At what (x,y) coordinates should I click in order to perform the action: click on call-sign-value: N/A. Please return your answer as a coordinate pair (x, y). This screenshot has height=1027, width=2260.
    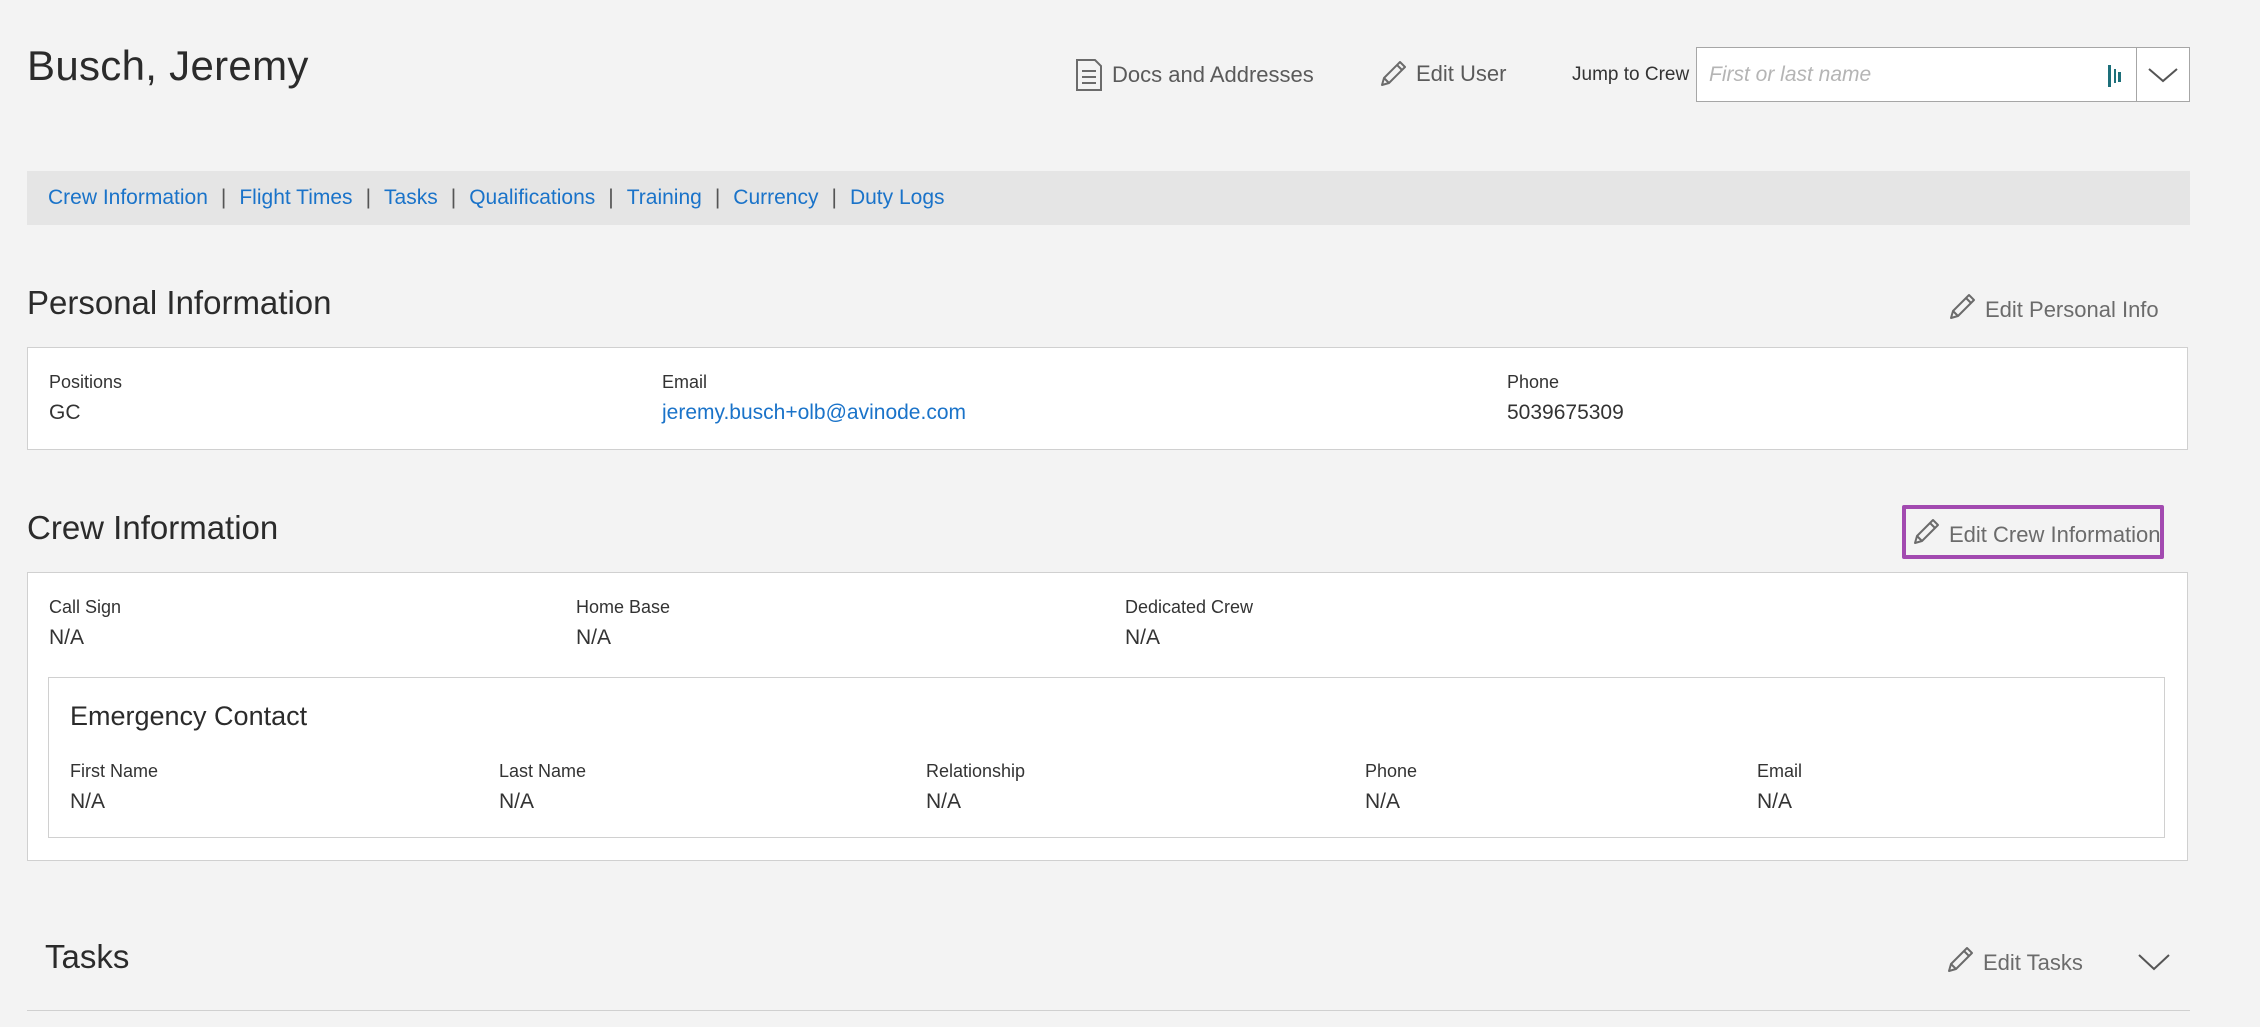
    Looking at the image, I should click on (67, 637).